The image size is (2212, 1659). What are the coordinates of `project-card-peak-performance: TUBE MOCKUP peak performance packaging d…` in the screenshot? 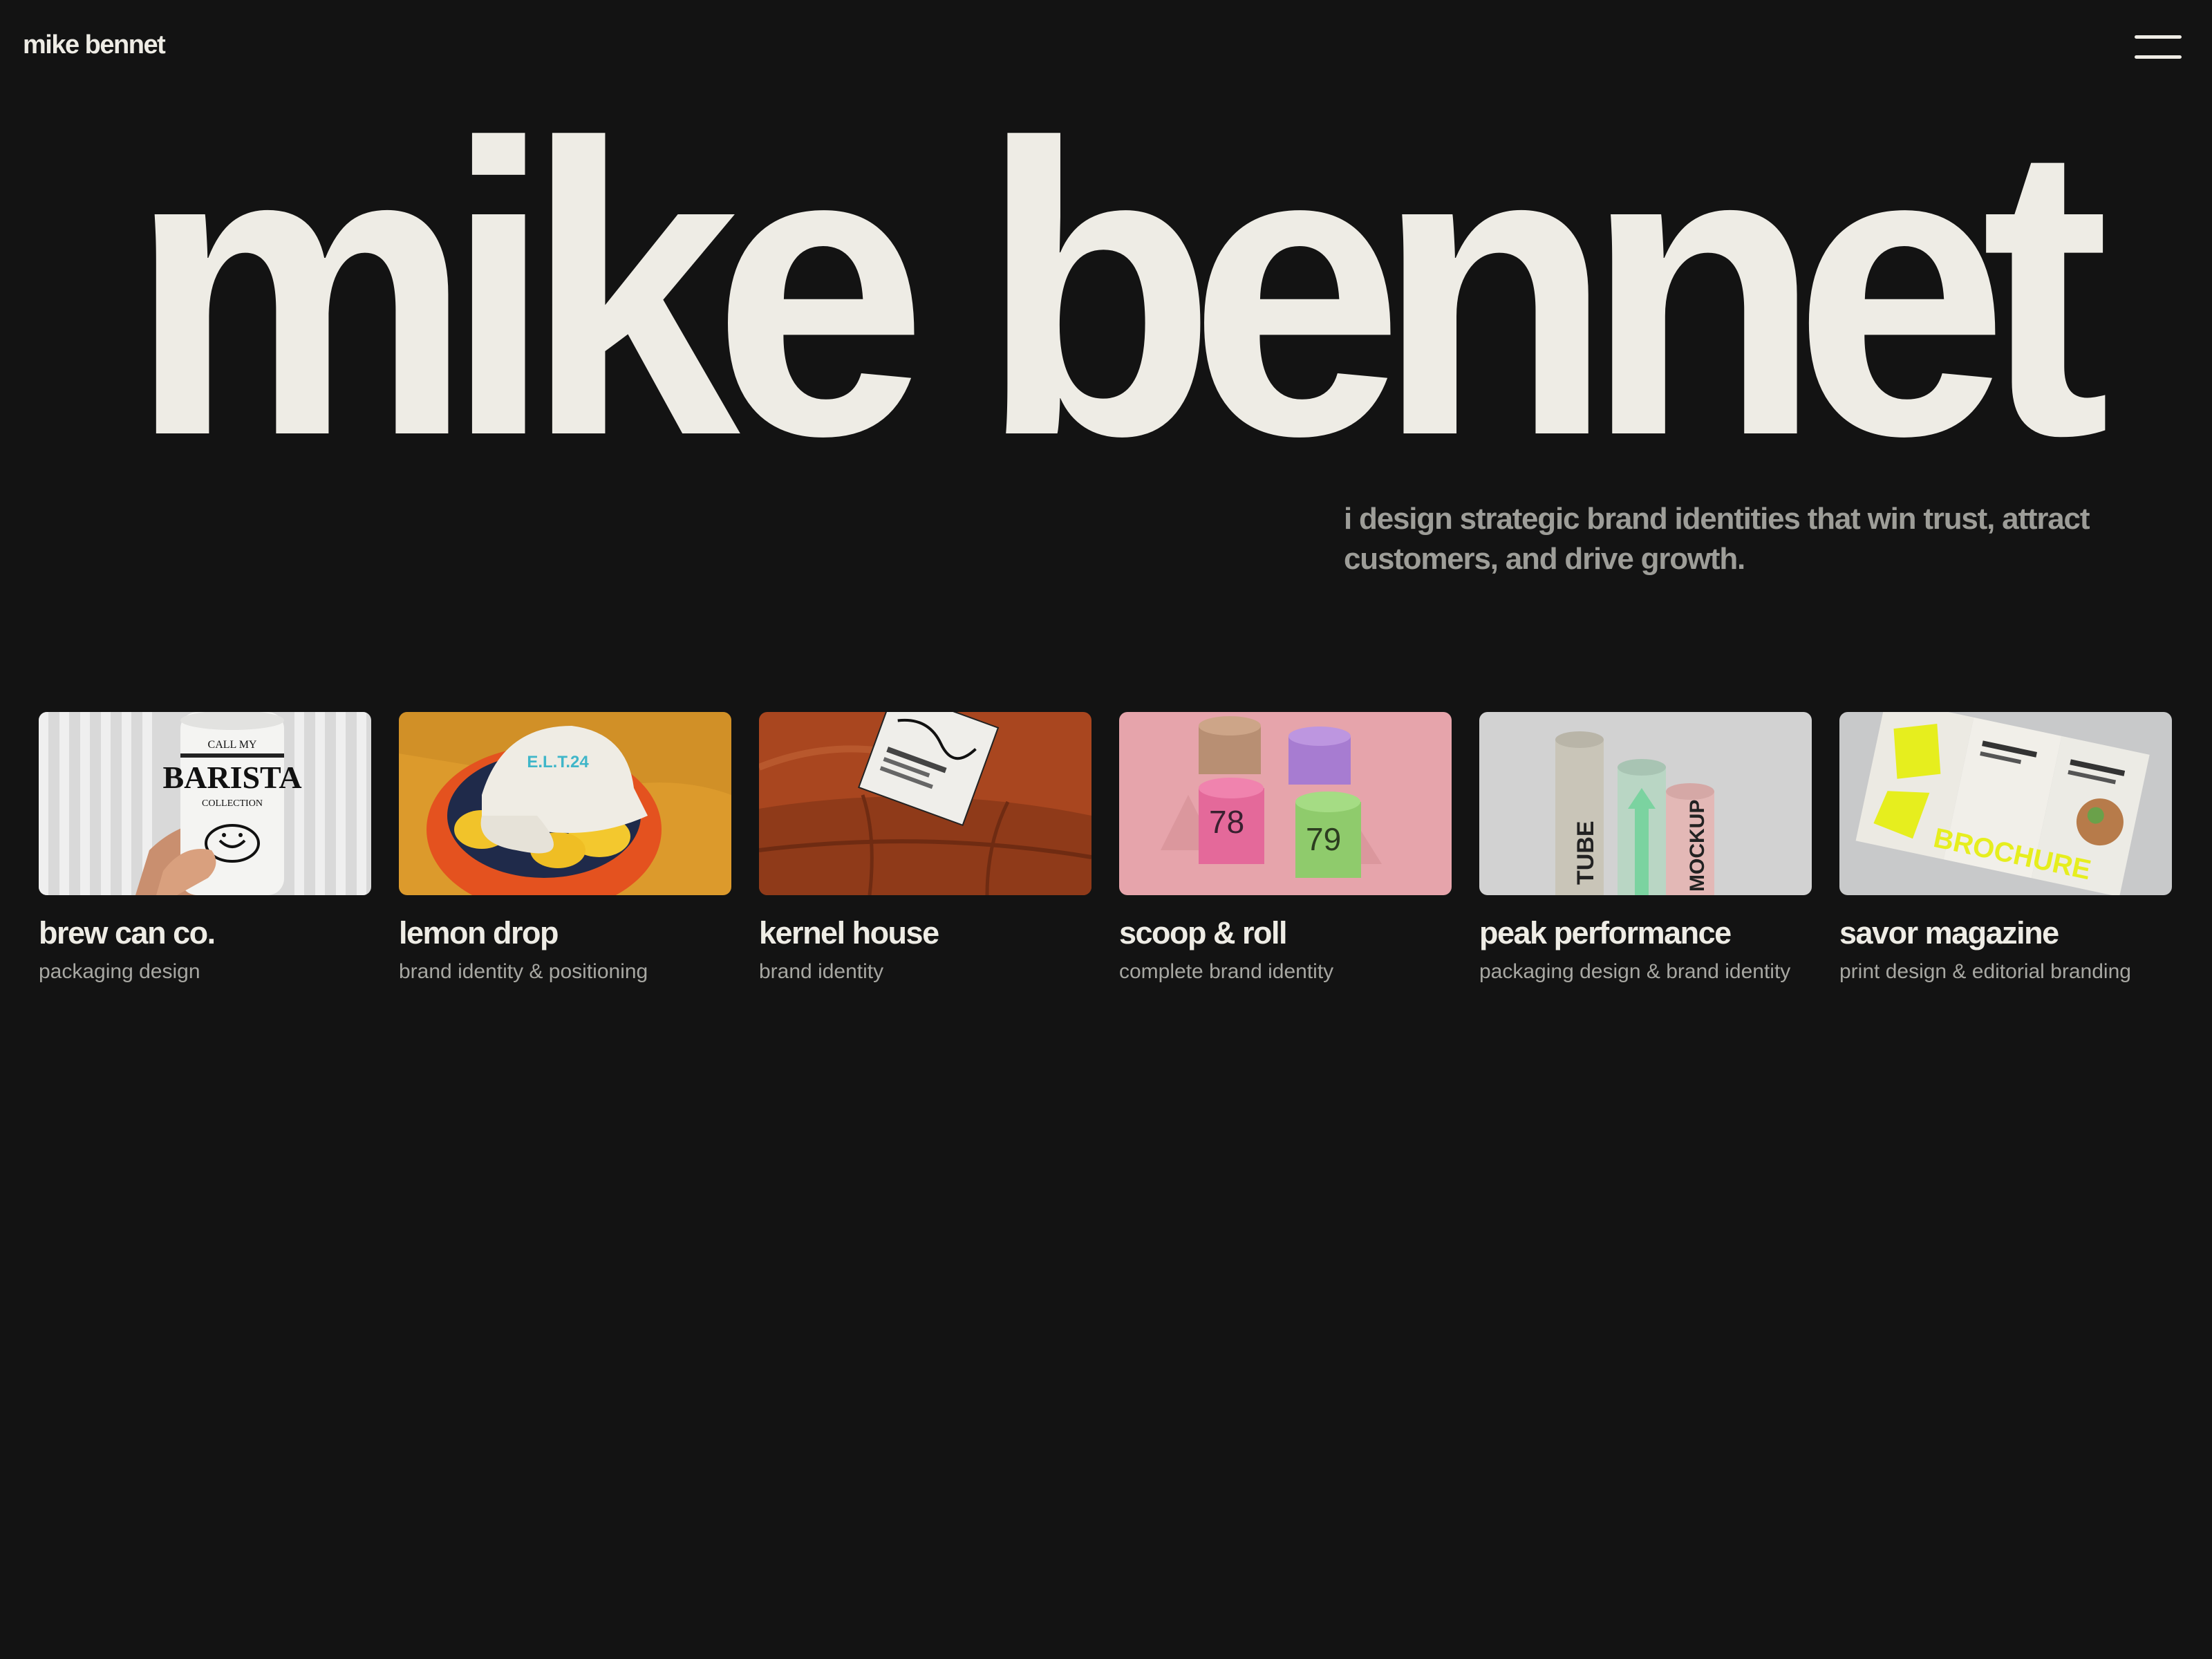 It's located at (1645, 848).